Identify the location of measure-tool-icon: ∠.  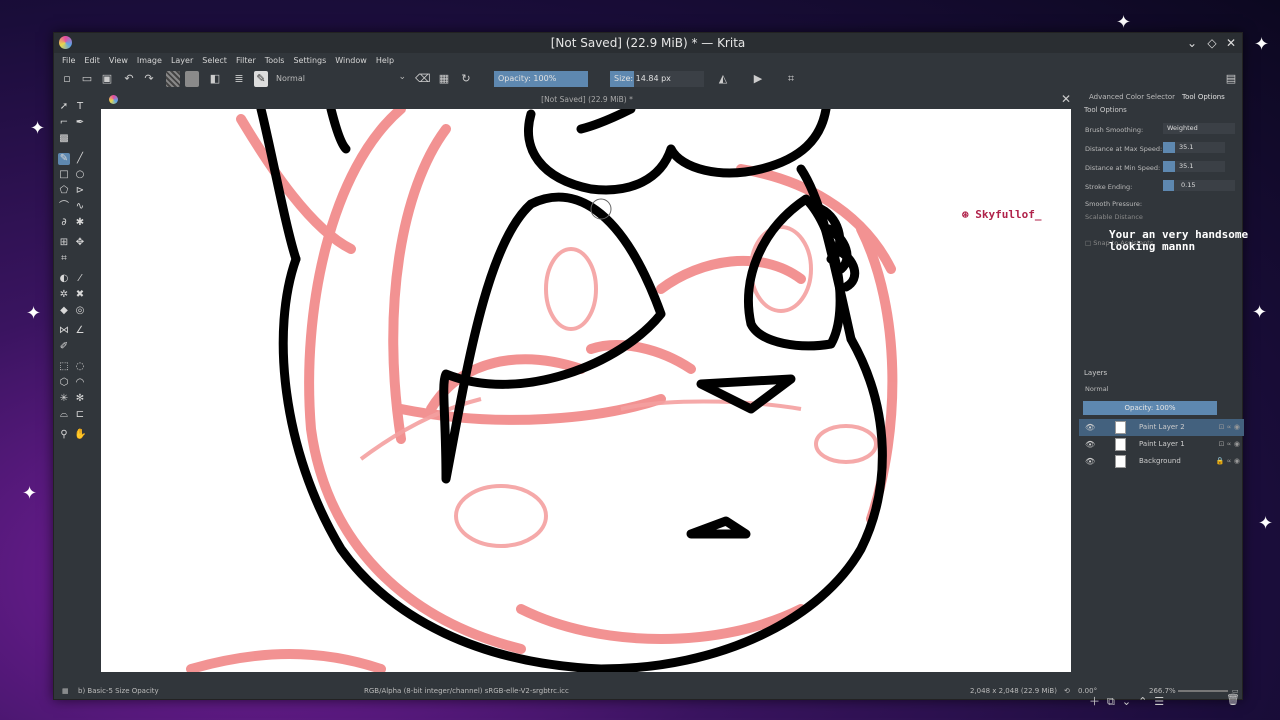
(80, 331).